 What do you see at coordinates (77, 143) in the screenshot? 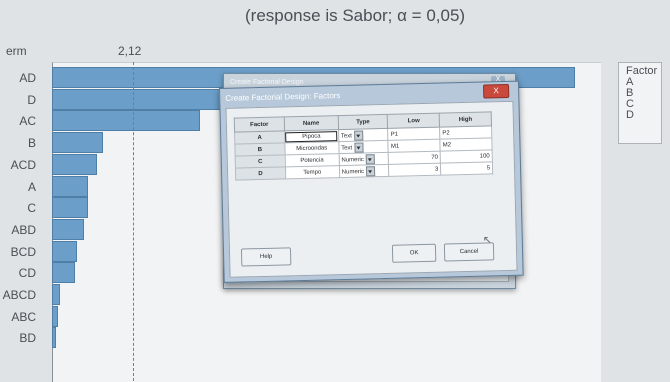
I see `bar-b` at bounding box center [77, 143].